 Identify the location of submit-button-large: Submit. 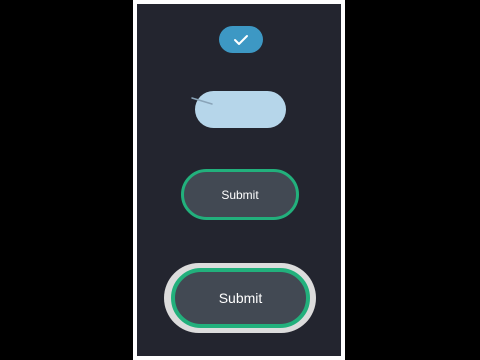
(240, 298).